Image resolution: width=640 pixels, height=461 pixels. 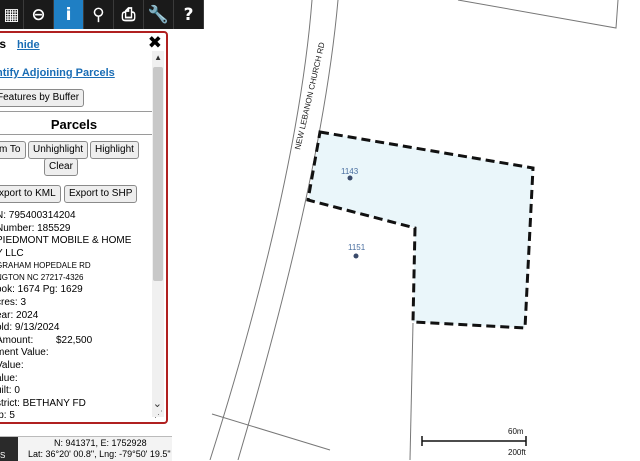 What do you see at coordinates (13, 302) in the screenshot?
I see `info-acres: cres: 3` at bounding box center [13, 302].